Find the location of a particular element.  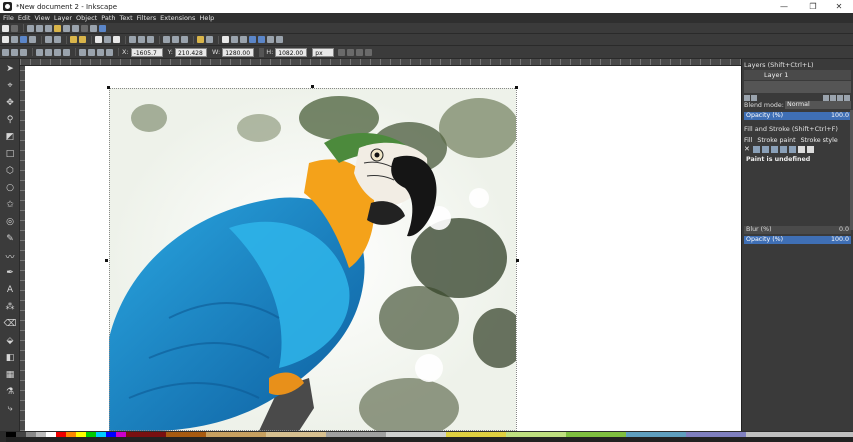

add-layer-icon is located at coordinates (747, 98).